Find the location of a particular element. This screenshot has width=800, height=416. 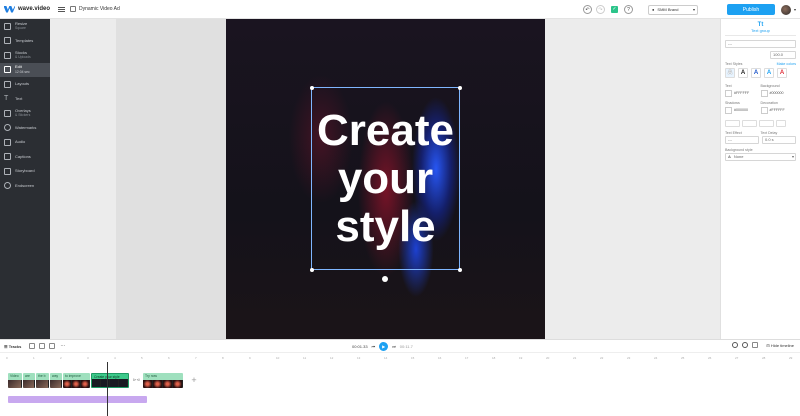

help-icon: ? is located at coordinates (628, 9).